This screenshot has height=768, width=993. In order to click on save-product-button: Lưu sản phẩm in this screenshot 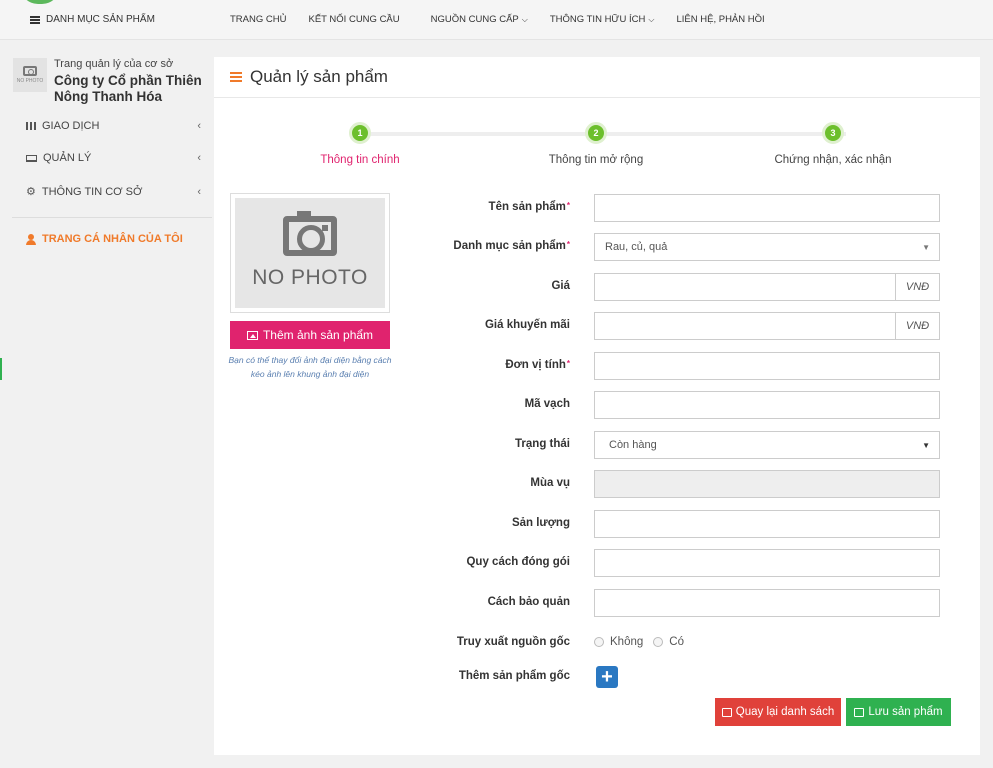, I will do `click(898, 712)`.